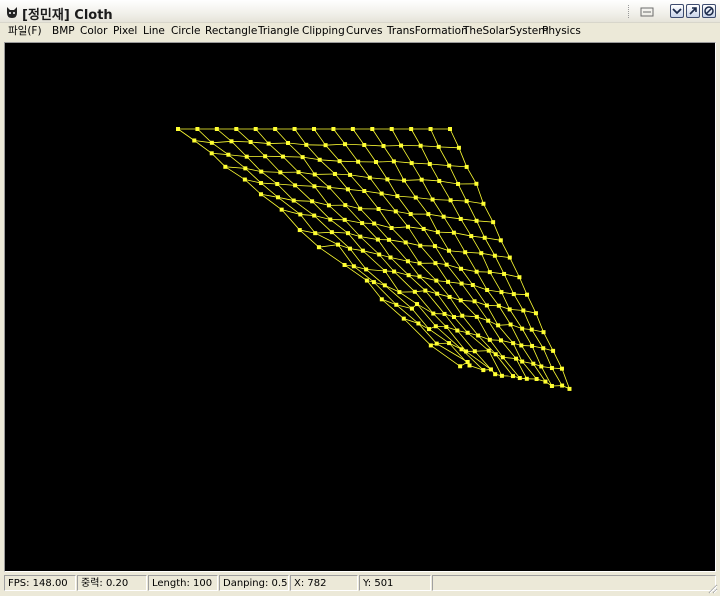 The image size is (720, 596). What do you see at coordinates (677, 11) in the screenshot?
I see `minimize-button` at bounding box center [677, 11].